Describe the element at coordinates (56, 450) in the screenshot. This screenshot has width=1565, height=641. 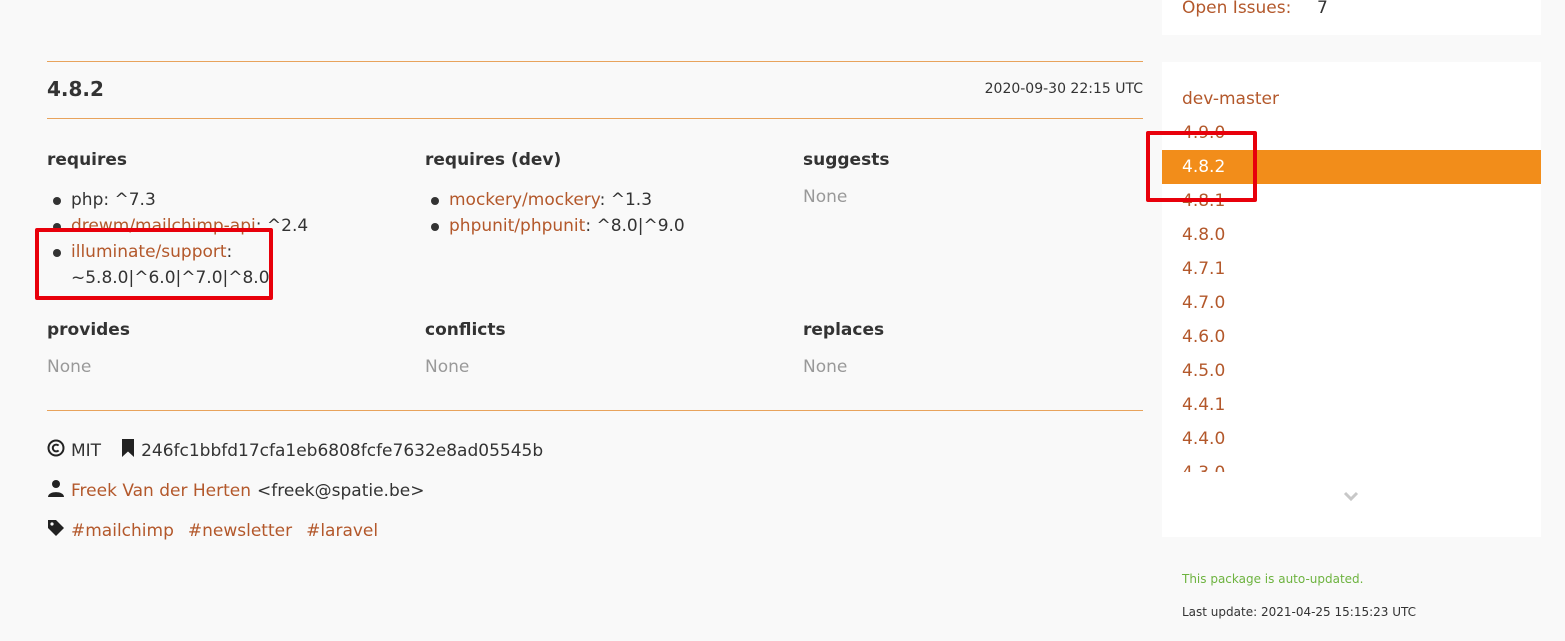
I see `copyright-icon` at that location.